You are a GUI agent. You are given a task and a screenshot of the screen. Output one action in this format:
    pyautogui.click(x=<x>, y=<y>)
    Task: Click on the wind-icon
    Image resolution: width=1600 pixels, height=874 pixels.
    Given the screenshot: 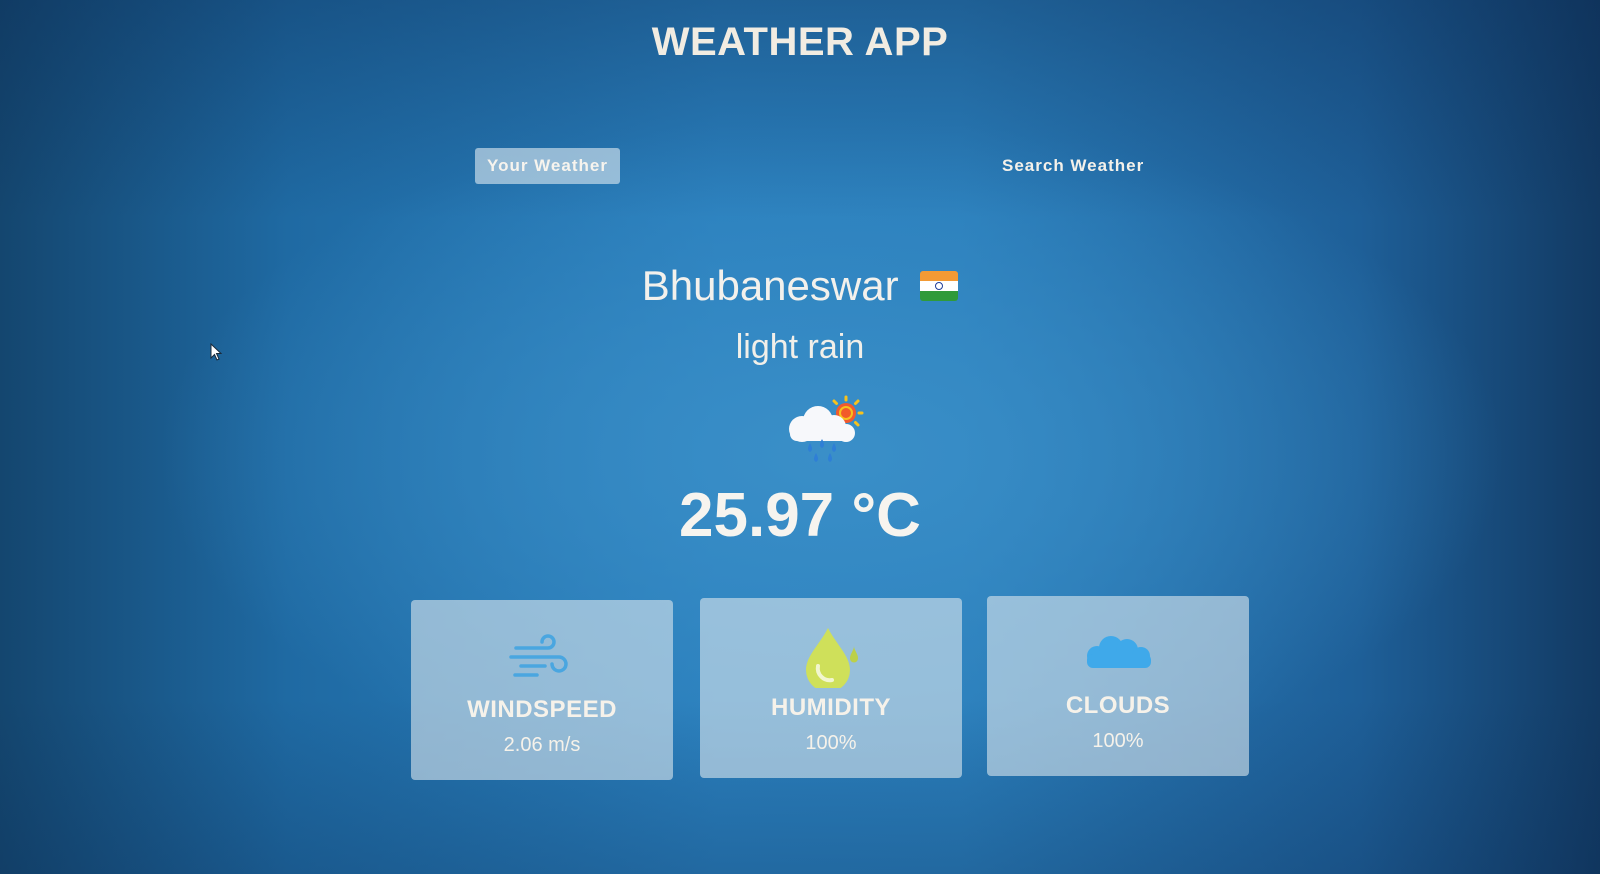 What is the action you would take?
    pyautogui.click(x=542, y=656)
    